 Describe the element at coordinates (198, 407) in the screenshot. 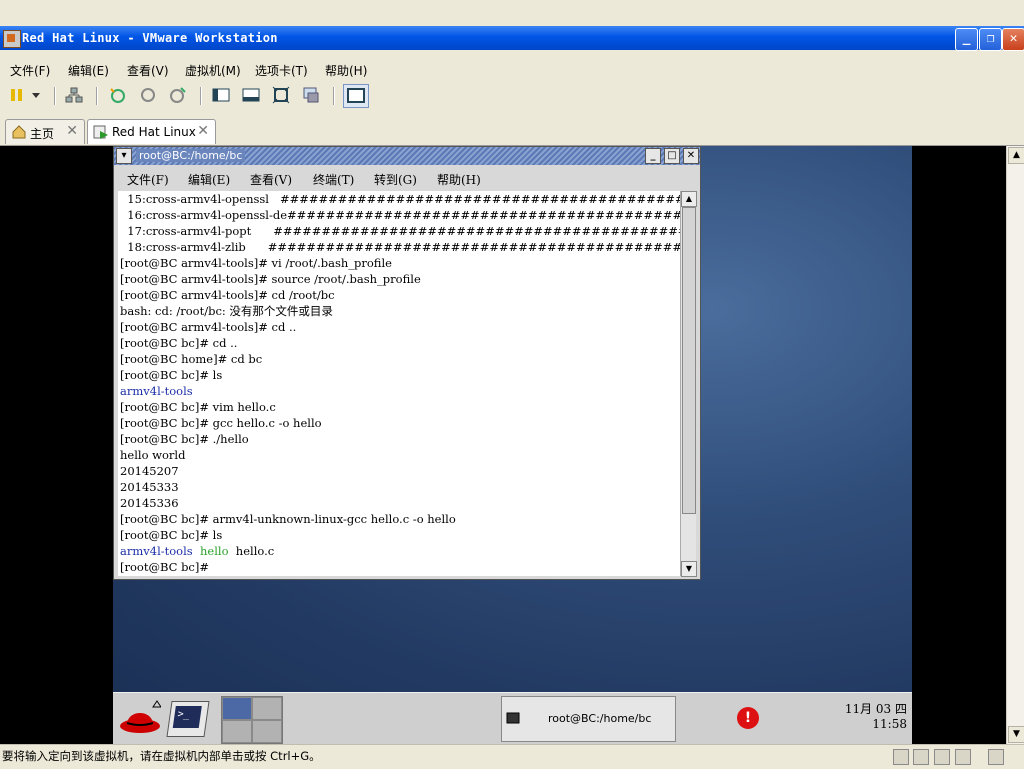

I see `terminal-line: [root@BC bc]# vim hello.c` at that location.